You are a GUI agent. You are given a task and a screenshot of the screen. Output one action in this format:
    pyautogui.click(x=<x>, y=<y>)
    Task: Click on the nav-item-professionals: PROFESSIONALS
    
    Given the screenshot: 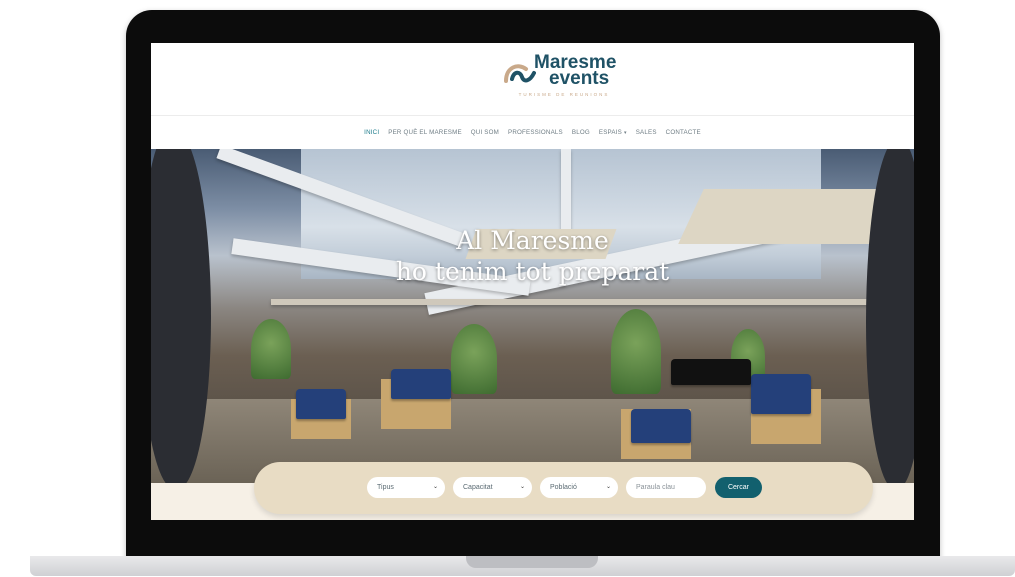 What is the action you would take?
    pyautogui.click(x=535, y=132)
    